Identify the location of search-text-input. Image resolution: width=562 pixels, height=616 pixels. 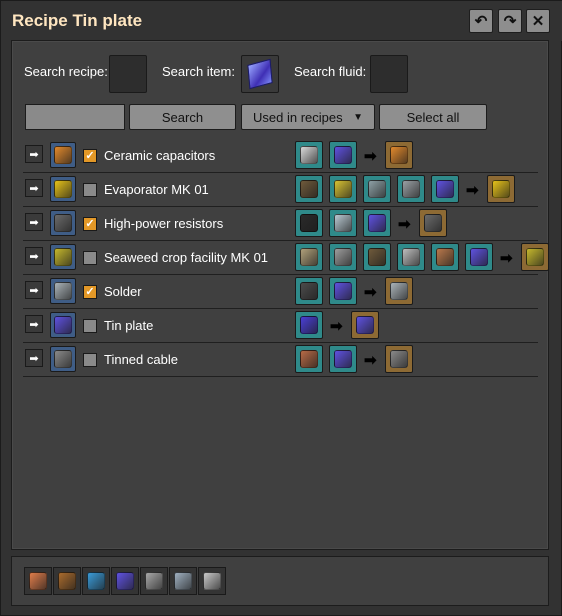
(75, 117).